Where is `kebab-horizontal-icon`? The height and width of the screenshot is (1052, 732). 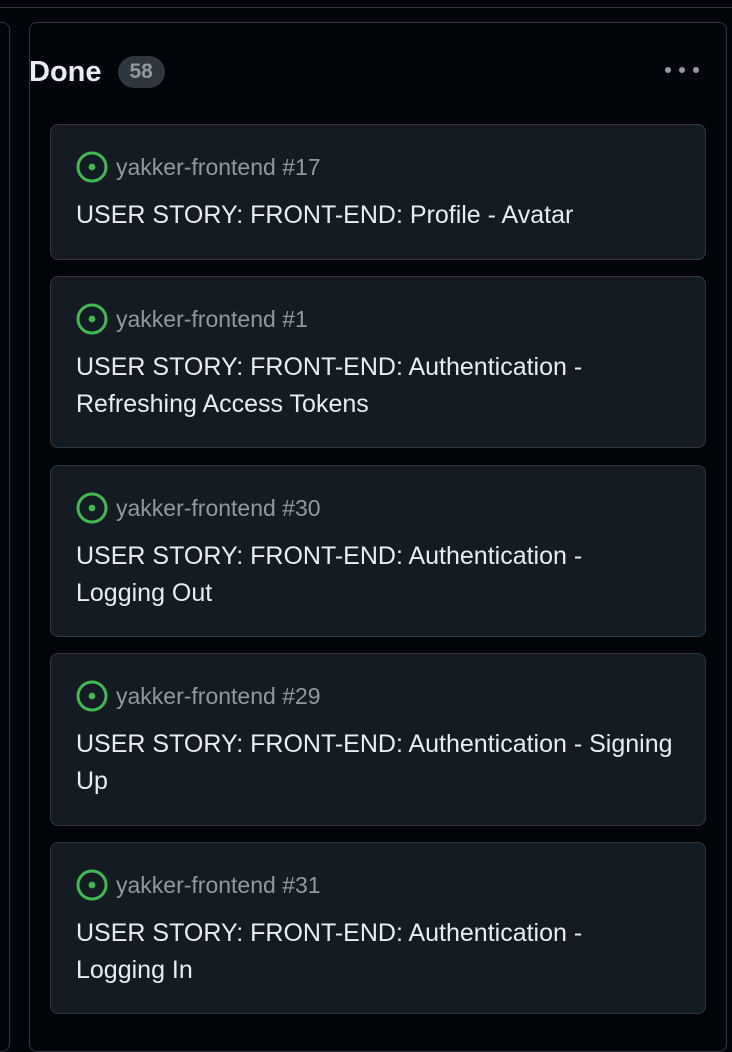
kebab-horizontal-icon is located at coordinates (682, 70).